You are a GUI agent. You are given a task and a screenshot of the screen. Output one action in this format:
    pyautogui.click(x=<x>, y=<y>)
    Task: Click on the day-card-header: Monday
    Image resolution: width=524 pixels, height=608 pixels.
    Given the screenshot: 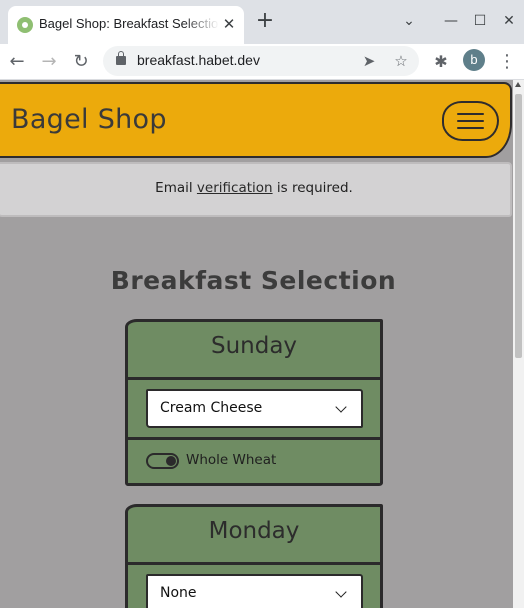 What is the action you would take?
    pyautogui.click(x=254, y=536)
    